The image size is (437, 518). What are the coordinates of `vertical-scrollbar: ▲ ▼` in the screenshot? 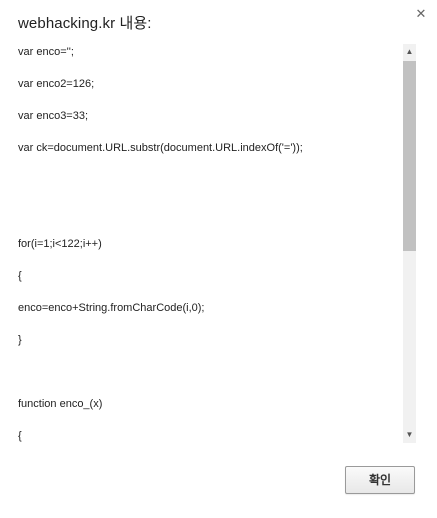 It's located at (409, 243).